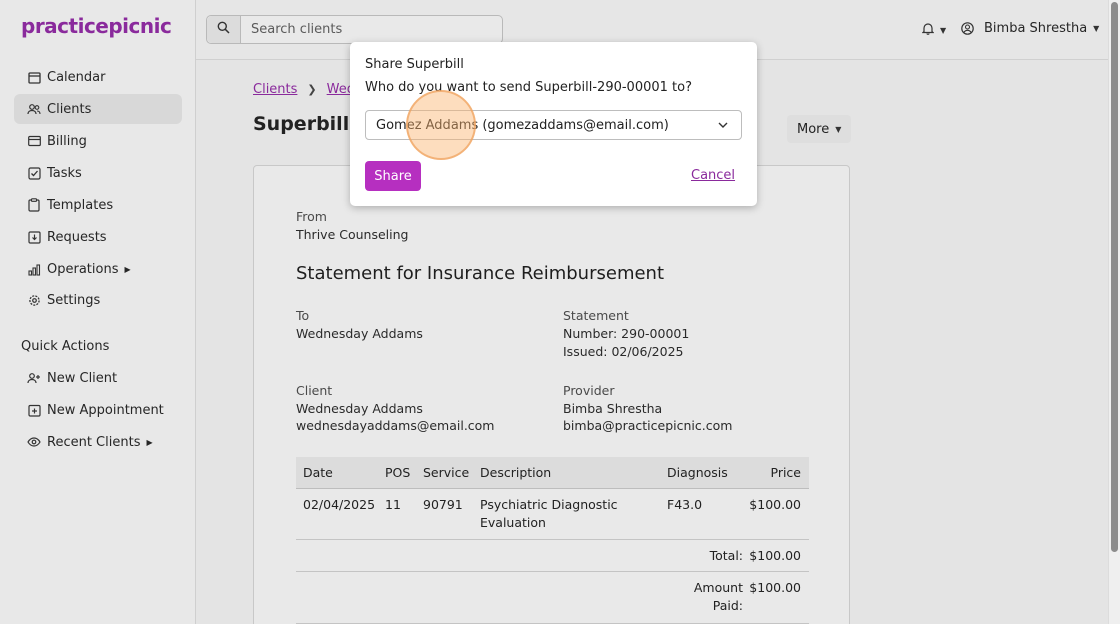 The width and height of the screenshot is (1120, 624). I want to click on page-scrollbar, so click(1114, 312).